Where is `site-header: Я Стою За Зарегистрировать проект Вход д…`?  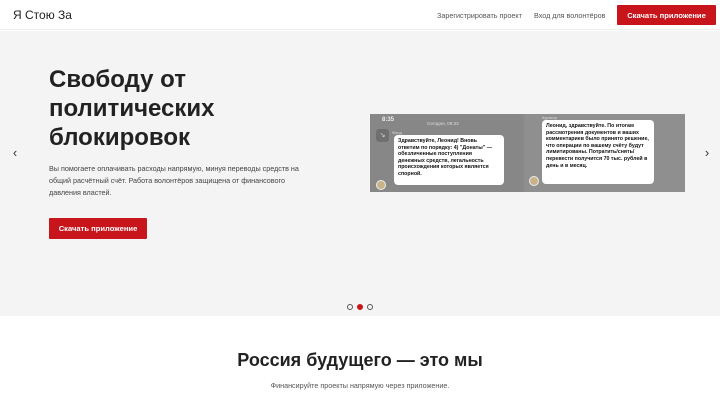 site-header: Я Стою За Зарегистрировать проект Вход д… is located at coordinates (360, 15).